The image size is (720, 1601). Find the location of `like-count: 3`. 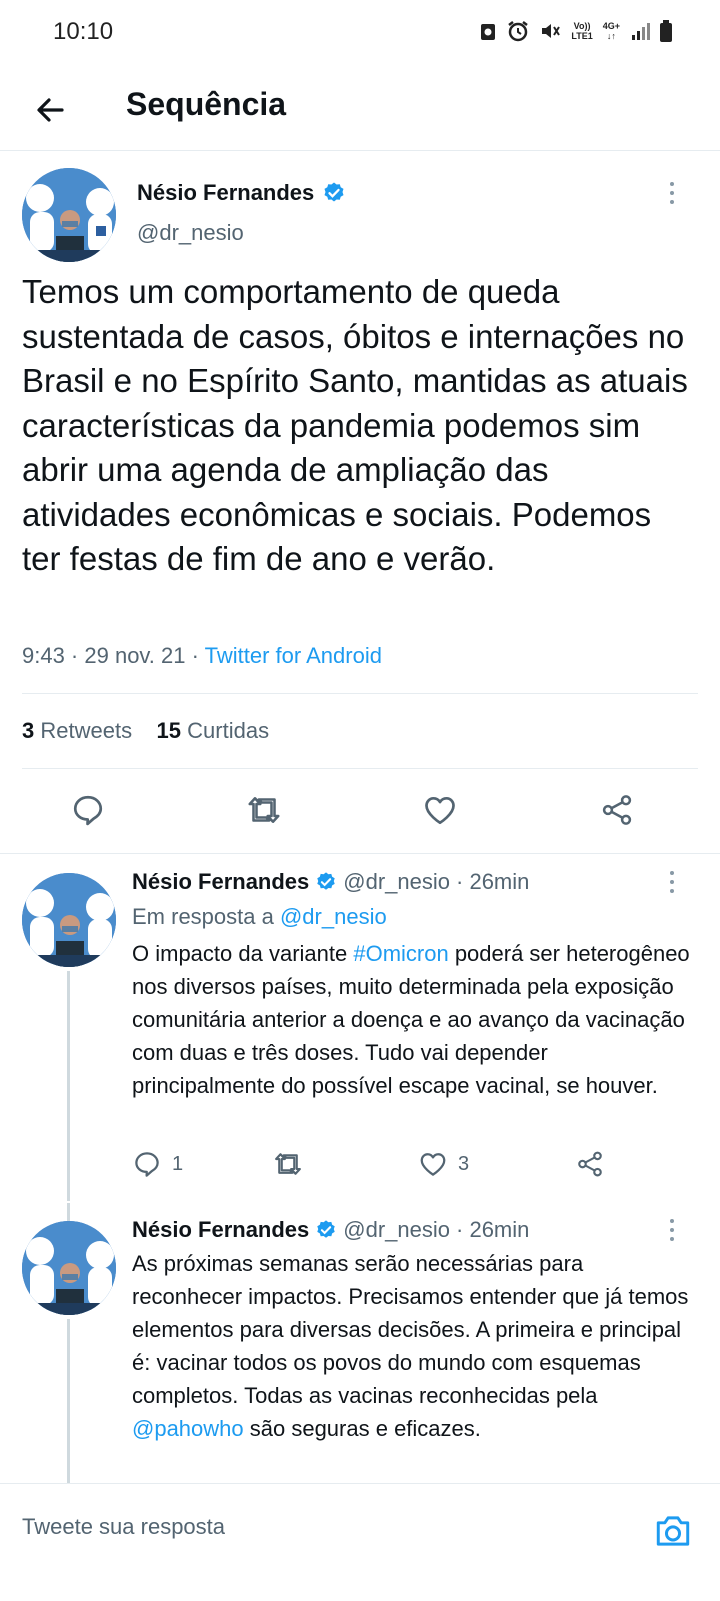

like-count: 3 is located at coordinates (464, 1163).